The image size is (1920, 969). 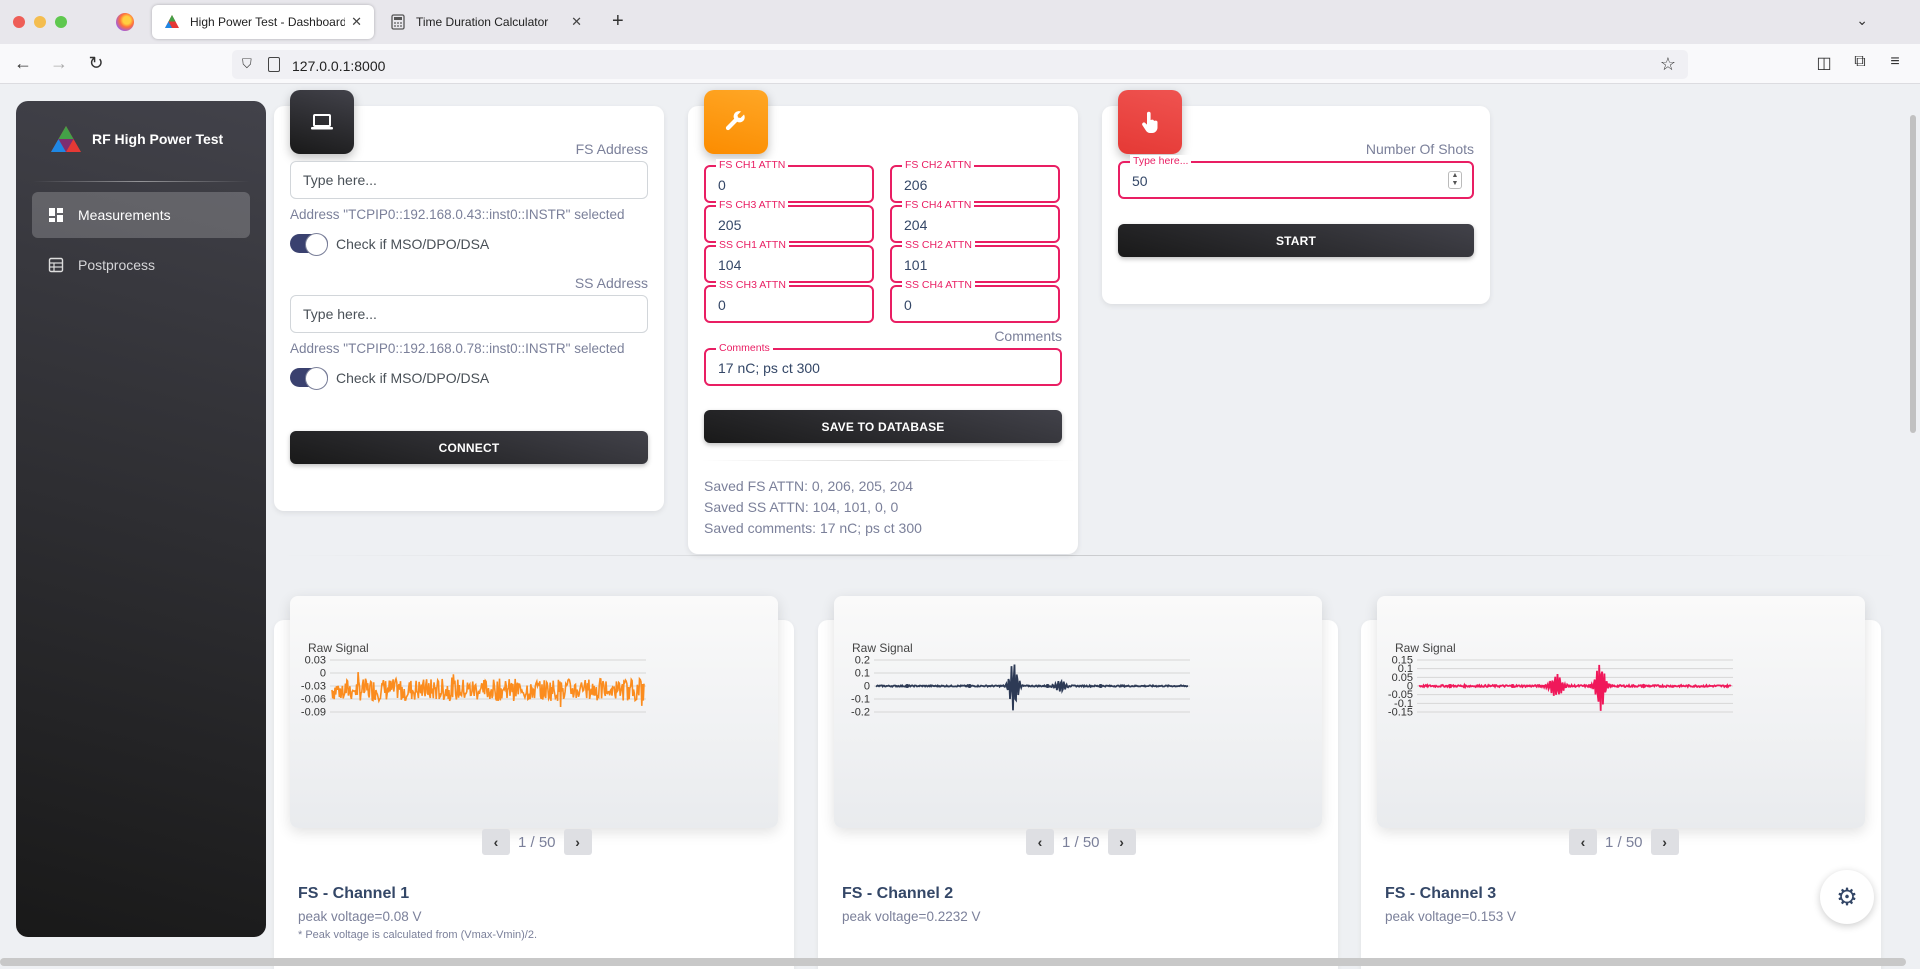 I want to click on field-label: Comments, so click(x=744, y=348).